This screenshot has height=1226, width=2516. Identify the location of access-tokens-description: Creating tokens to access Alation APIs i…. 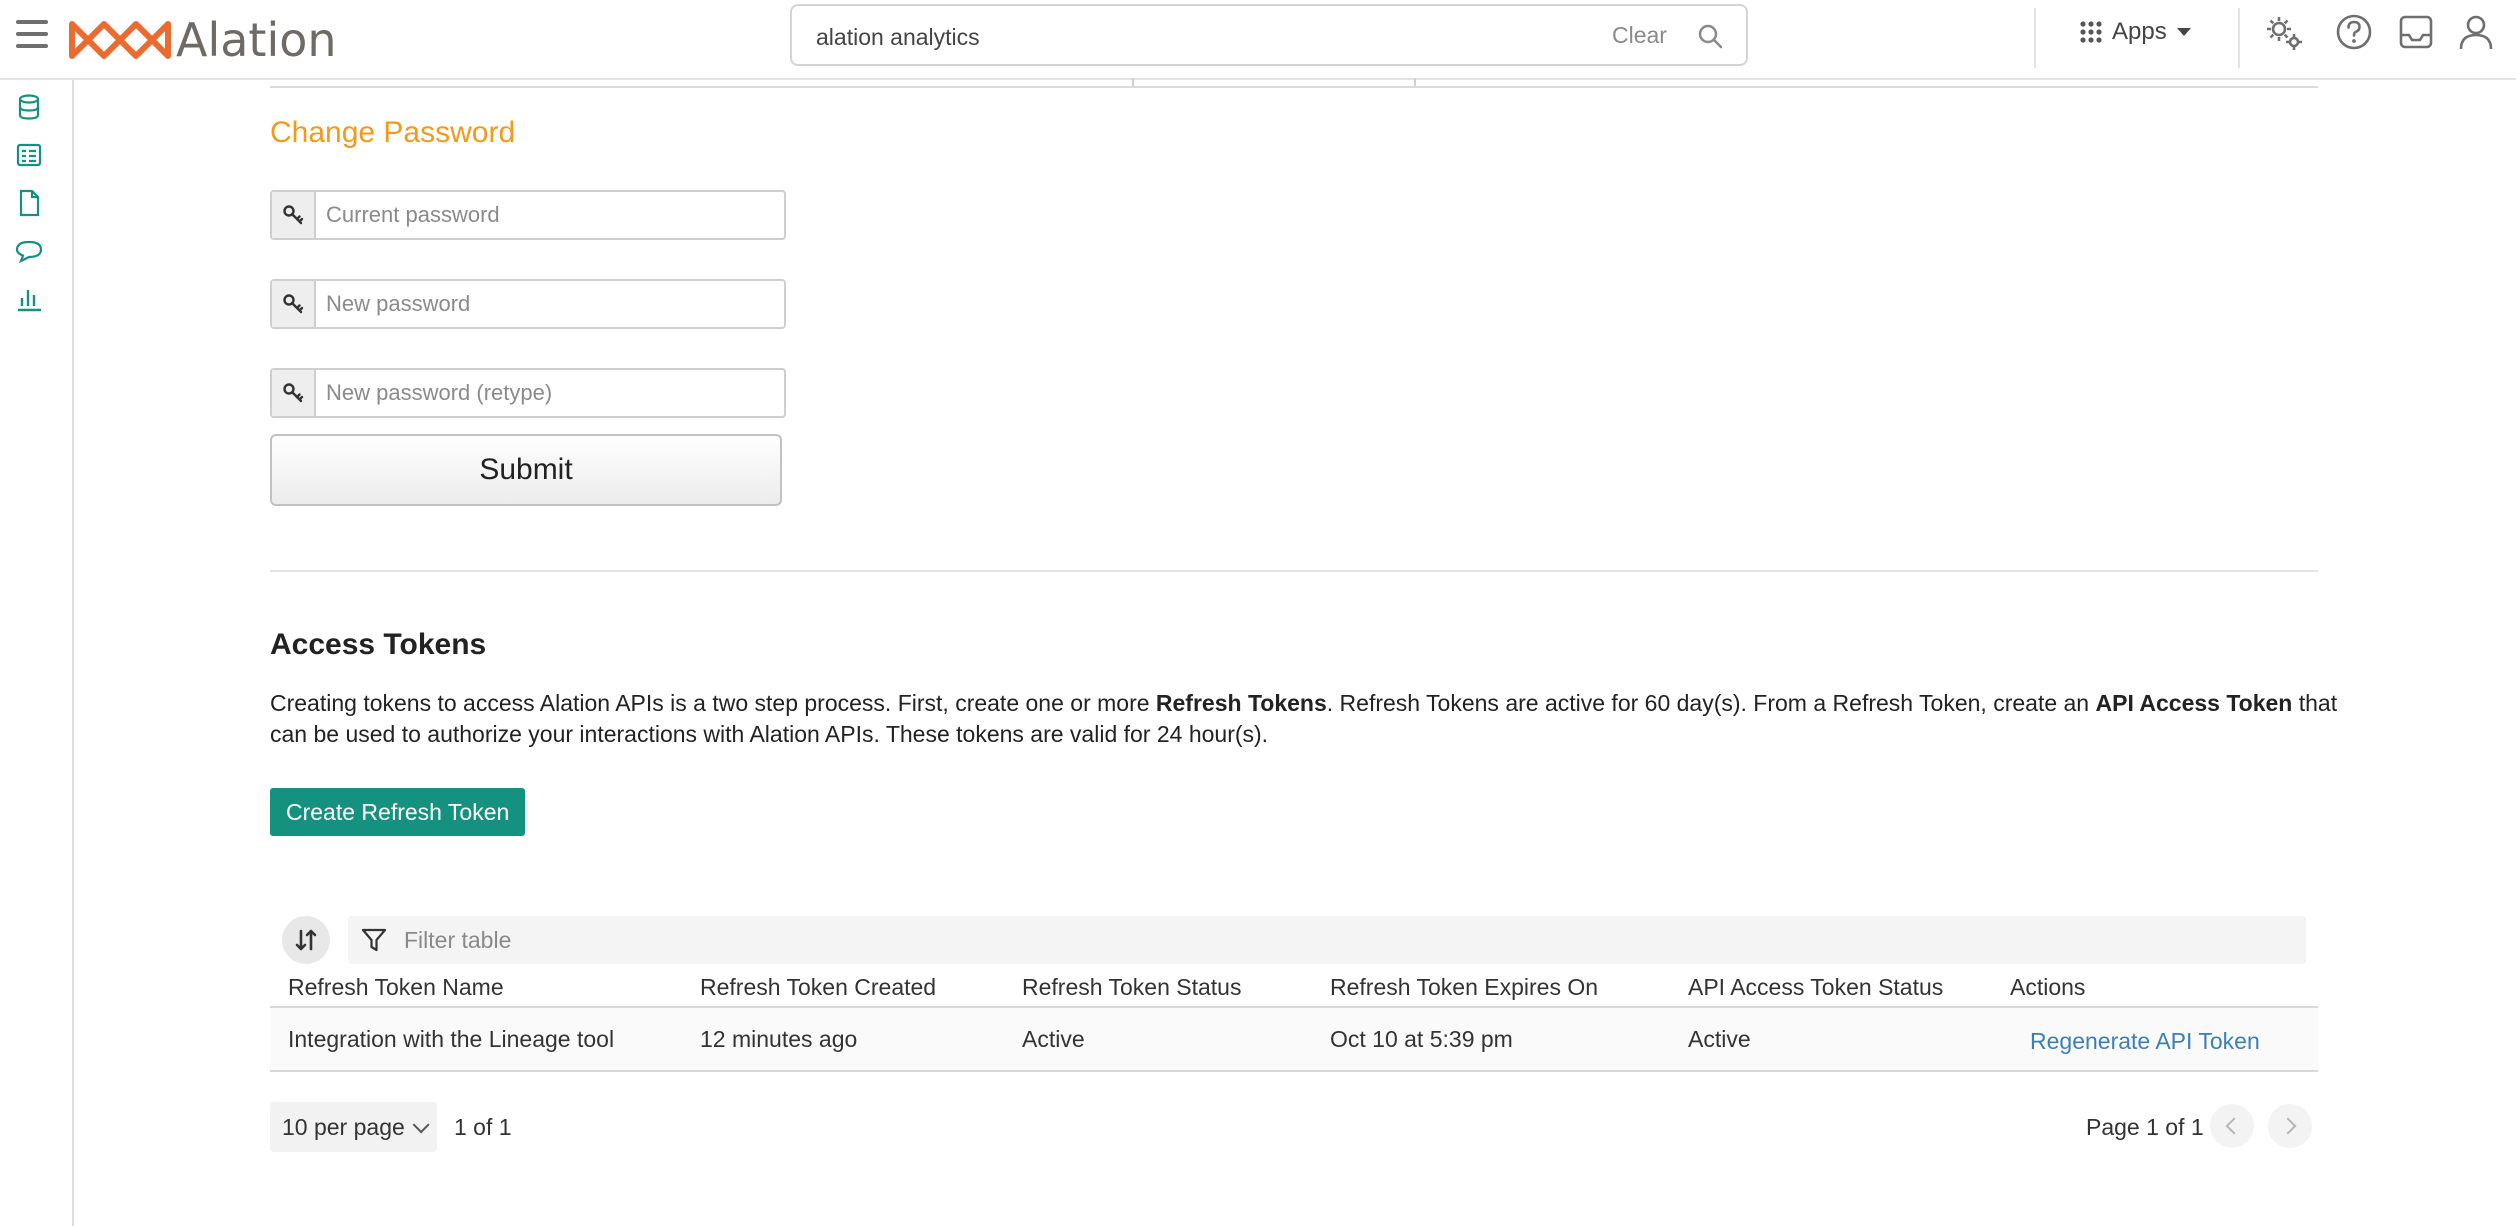
(1305, 719).